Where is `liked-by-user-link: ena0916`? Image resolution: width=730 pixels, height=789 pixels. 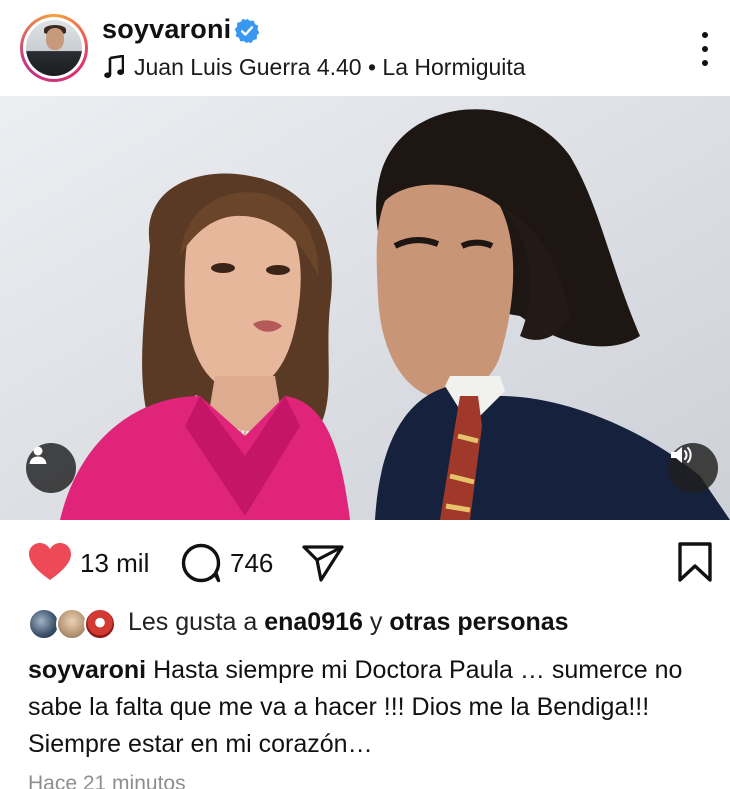
liked-by-user-link: ena0916 is located at coordinates (313, 622).